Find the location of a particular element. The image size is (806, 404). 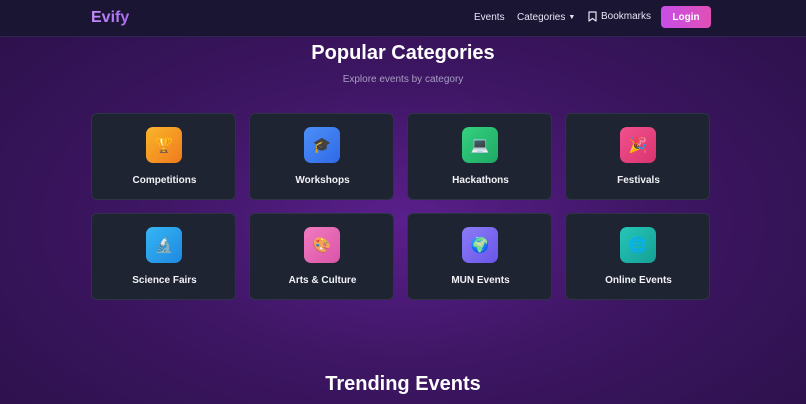

category-card-online-events: 🌐 Online Events is located at coordinates (637, 256).